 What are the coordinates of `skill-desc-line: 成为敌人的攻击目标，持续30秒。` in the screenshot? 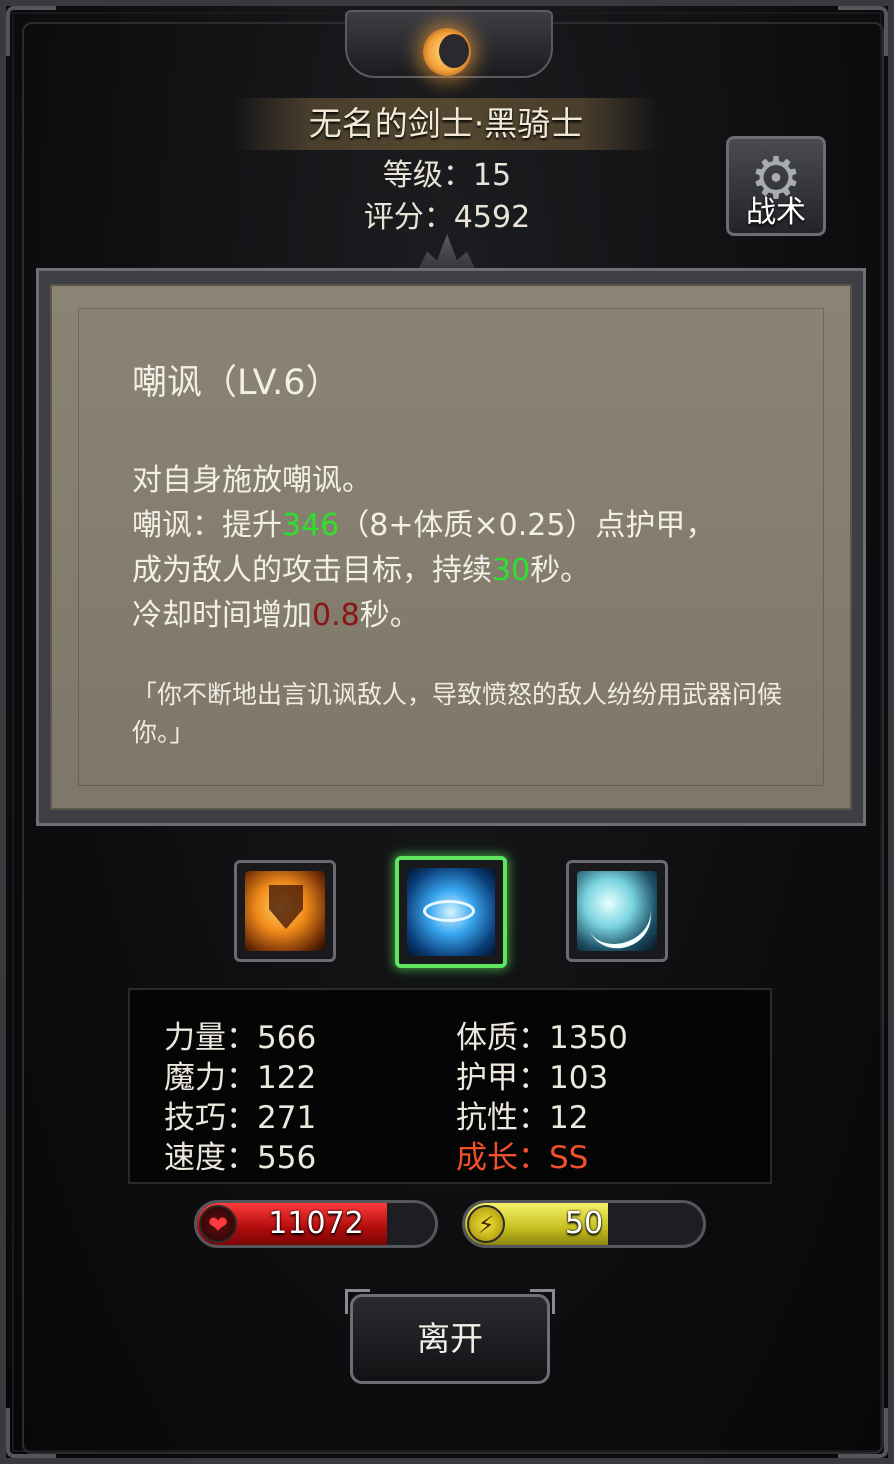 It's located at (361, 570).